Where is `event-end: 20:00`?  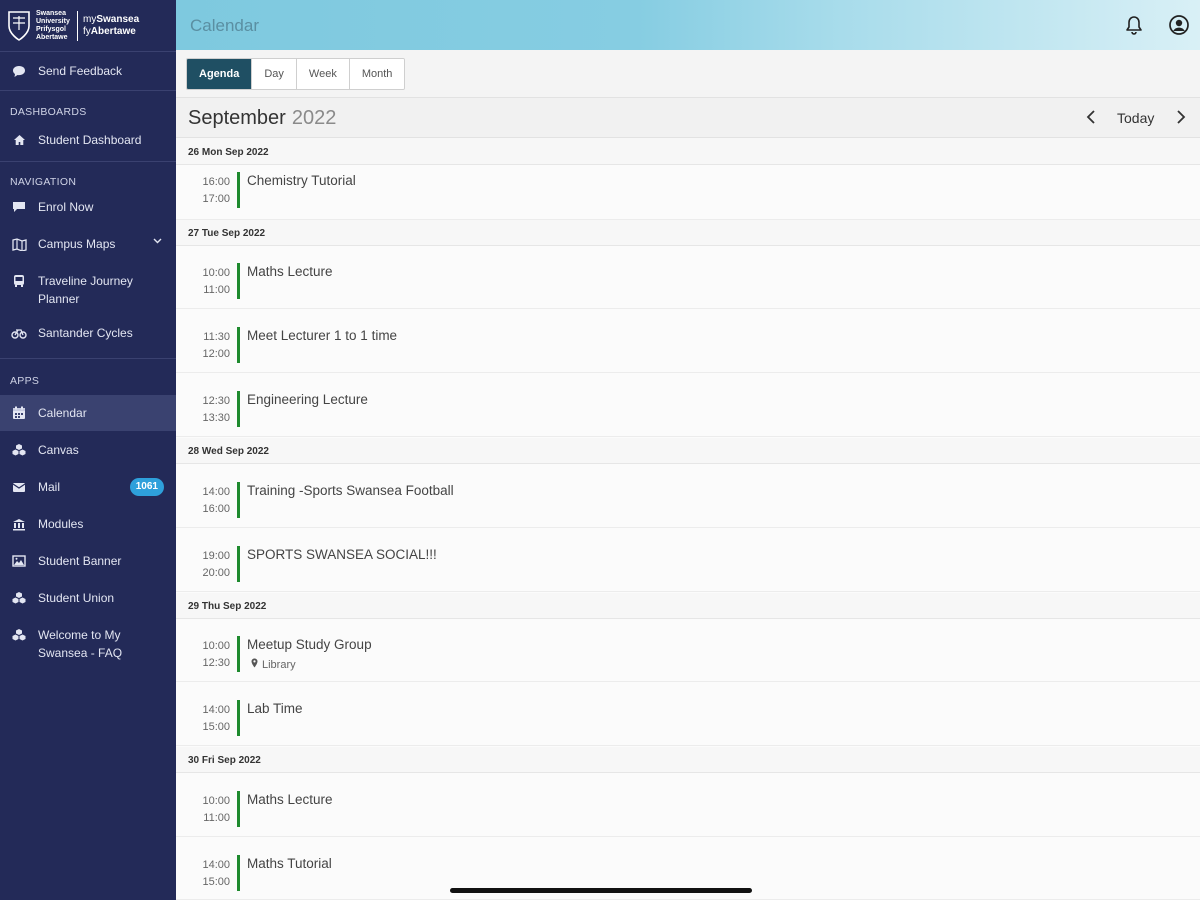
event-end: 20:00 is located at coordinates (216, 573).